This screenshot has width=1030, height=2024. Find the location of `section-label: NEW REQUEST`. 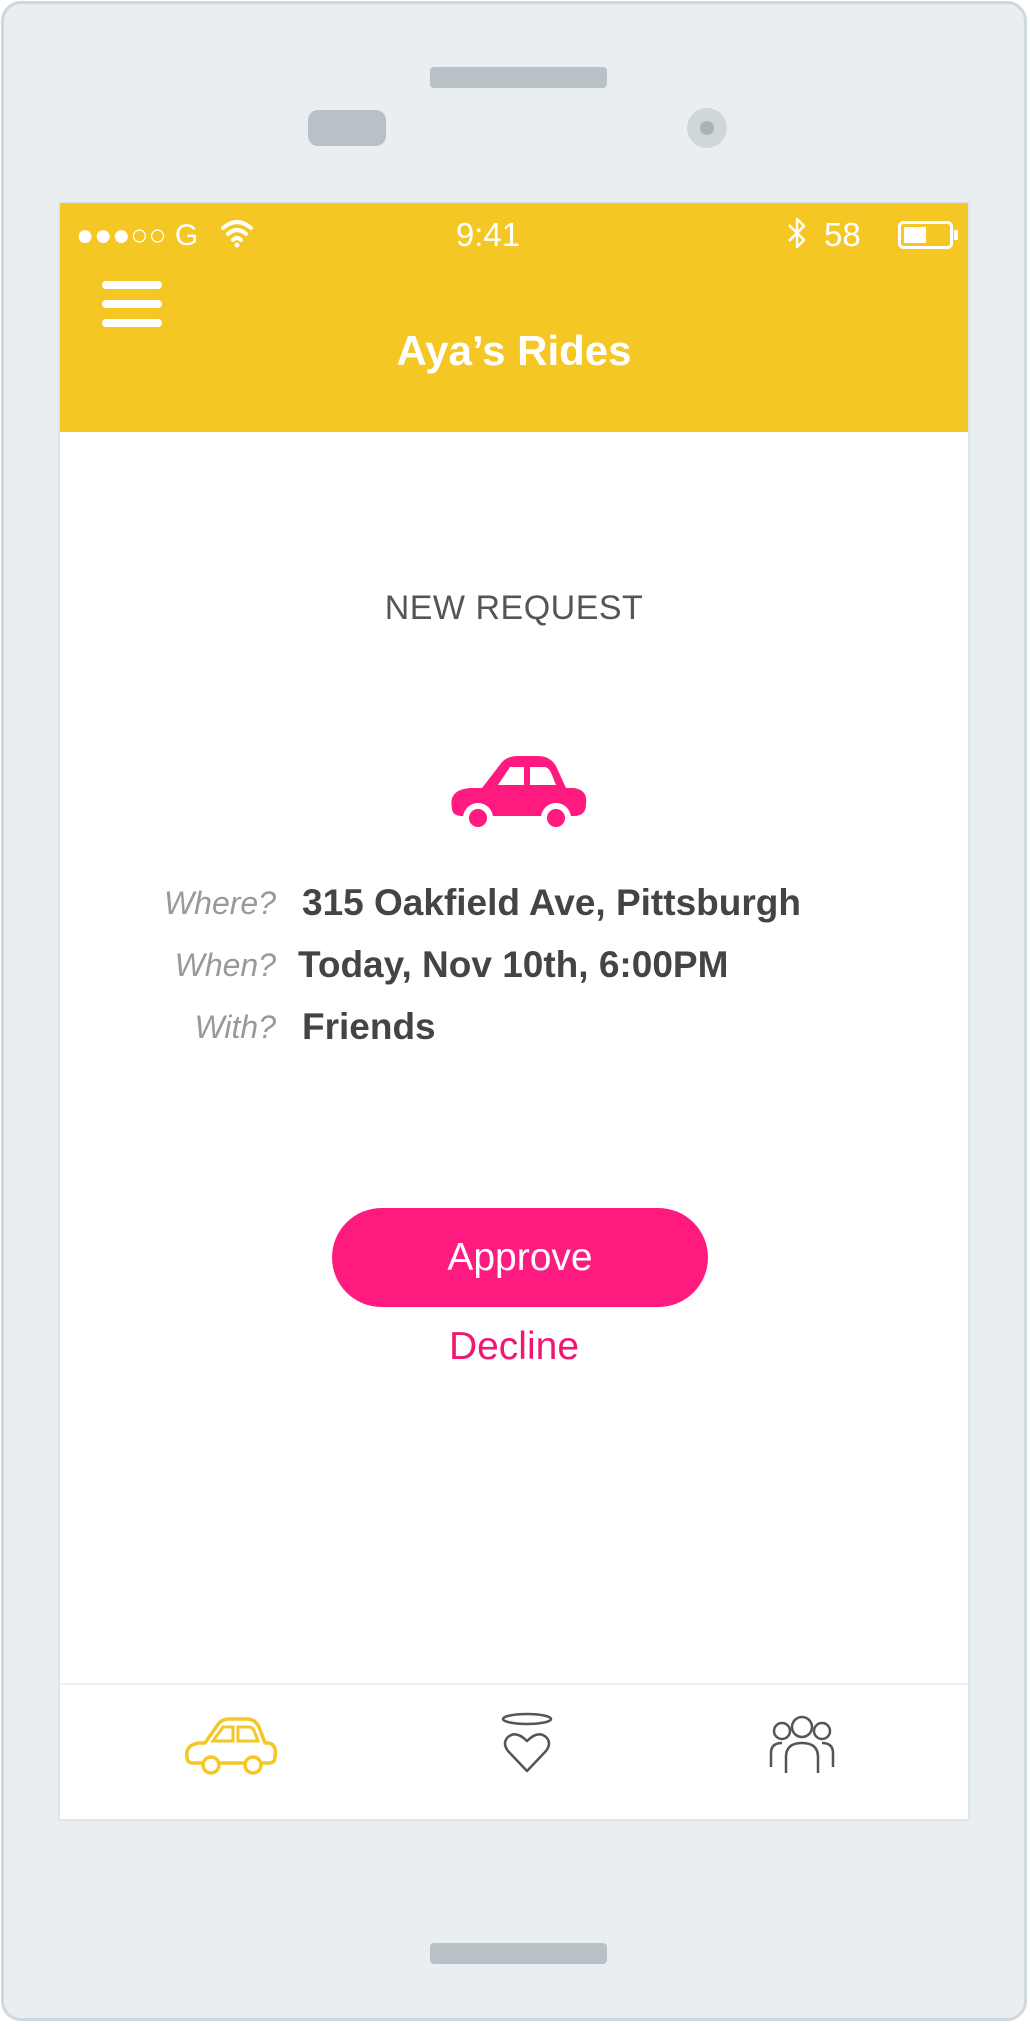

section-label: NEW REQUEST is located at coordinates (514, 608).